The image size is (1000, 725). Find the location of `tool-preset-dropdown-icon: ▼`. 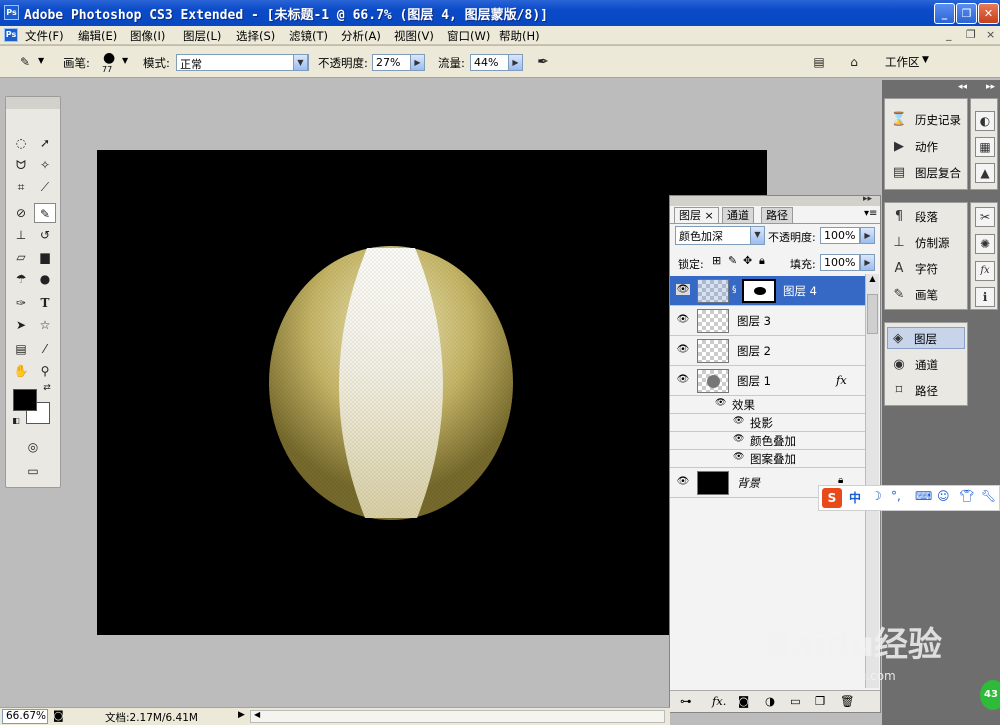

tool-preset-dropdown-icon: ▼ is located at coordinates (41, 60).